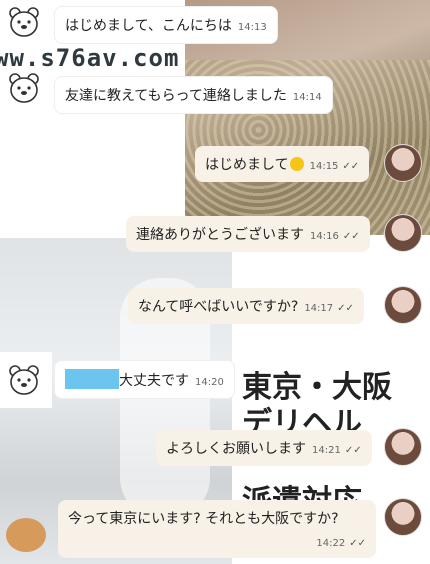 Image resolution: width=430 pixels, height=564 pixels. What do you see at coordinates (92, 379) in the screenshot?
I see `redaction-block` at bounding box center [92, 379].